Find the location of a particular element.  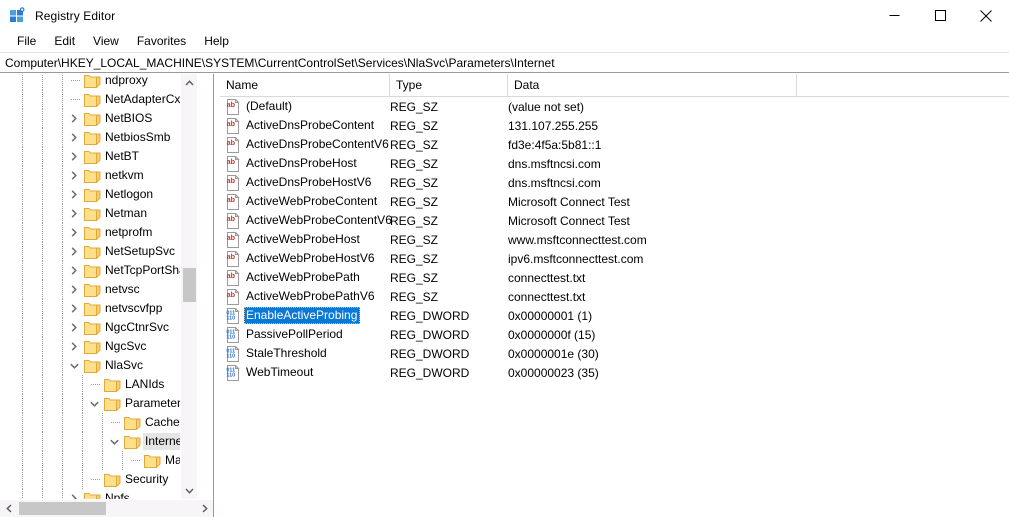

menu-view: View is located at coordinates (106, 41).